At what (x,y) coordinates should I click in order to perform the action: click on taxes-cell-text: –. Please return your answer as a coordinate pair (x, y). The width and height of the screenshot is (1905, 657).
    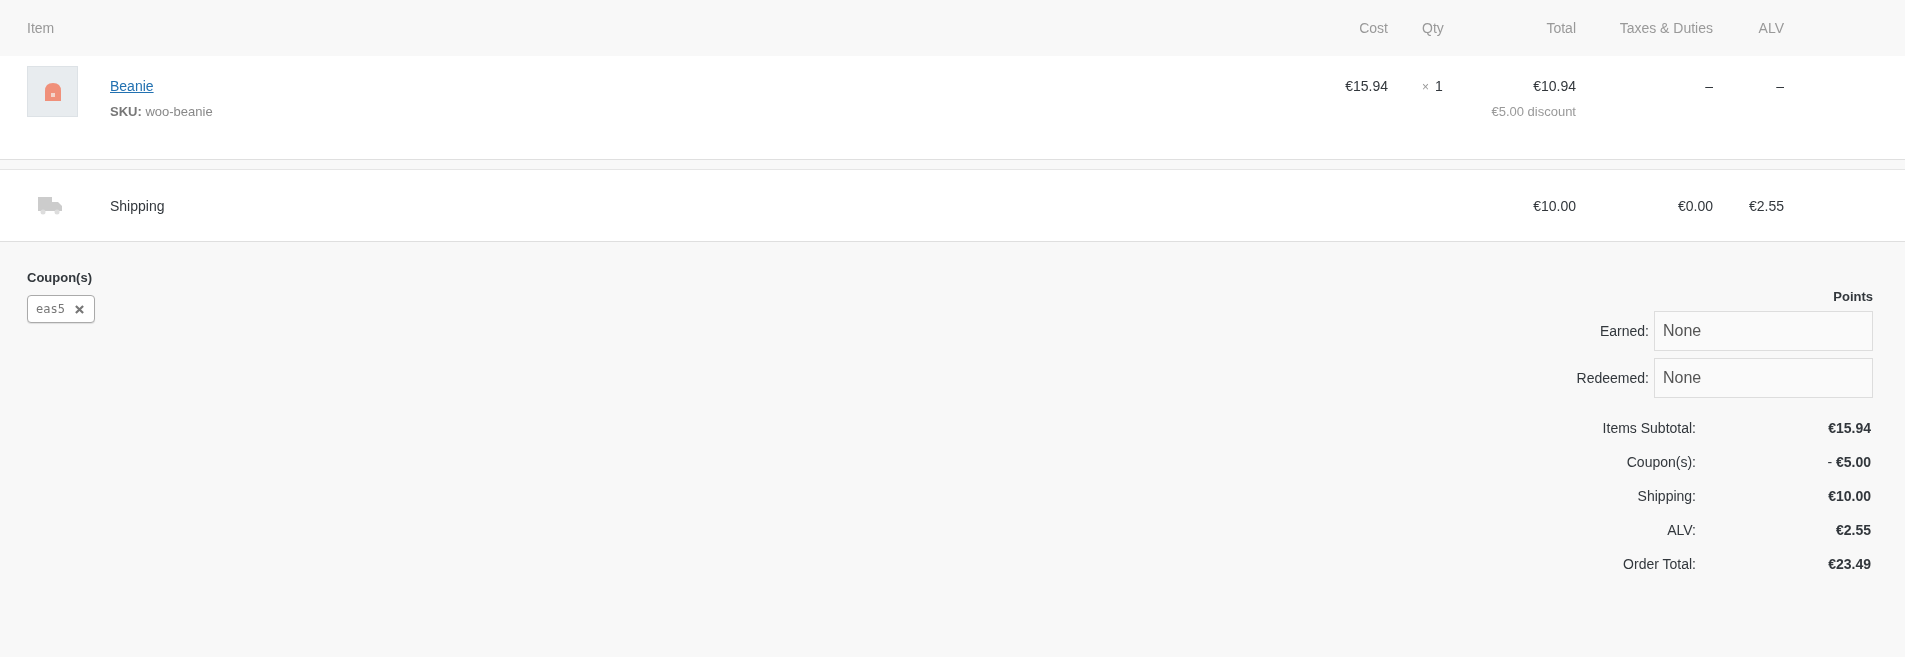
    Looking at the image, I should click on (1708, 86).